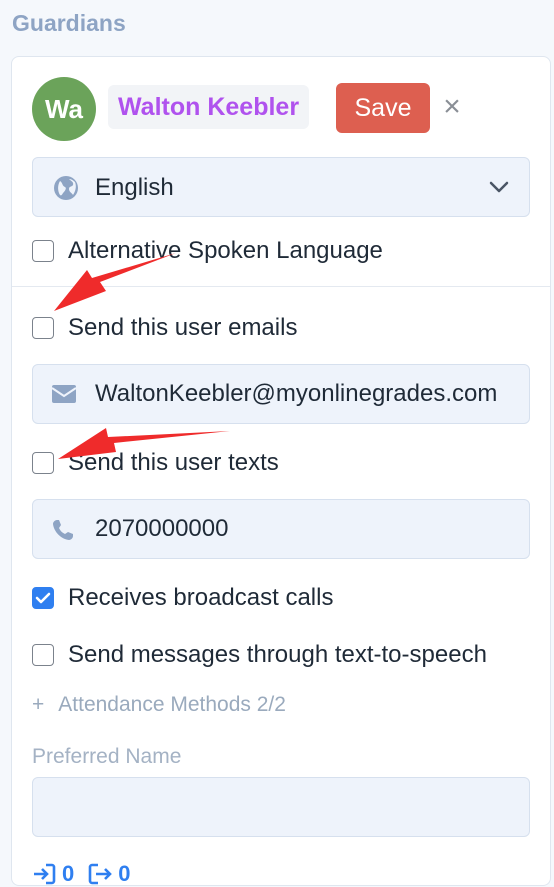  I want to click on broadcast-checkbox, so click(43, 598).